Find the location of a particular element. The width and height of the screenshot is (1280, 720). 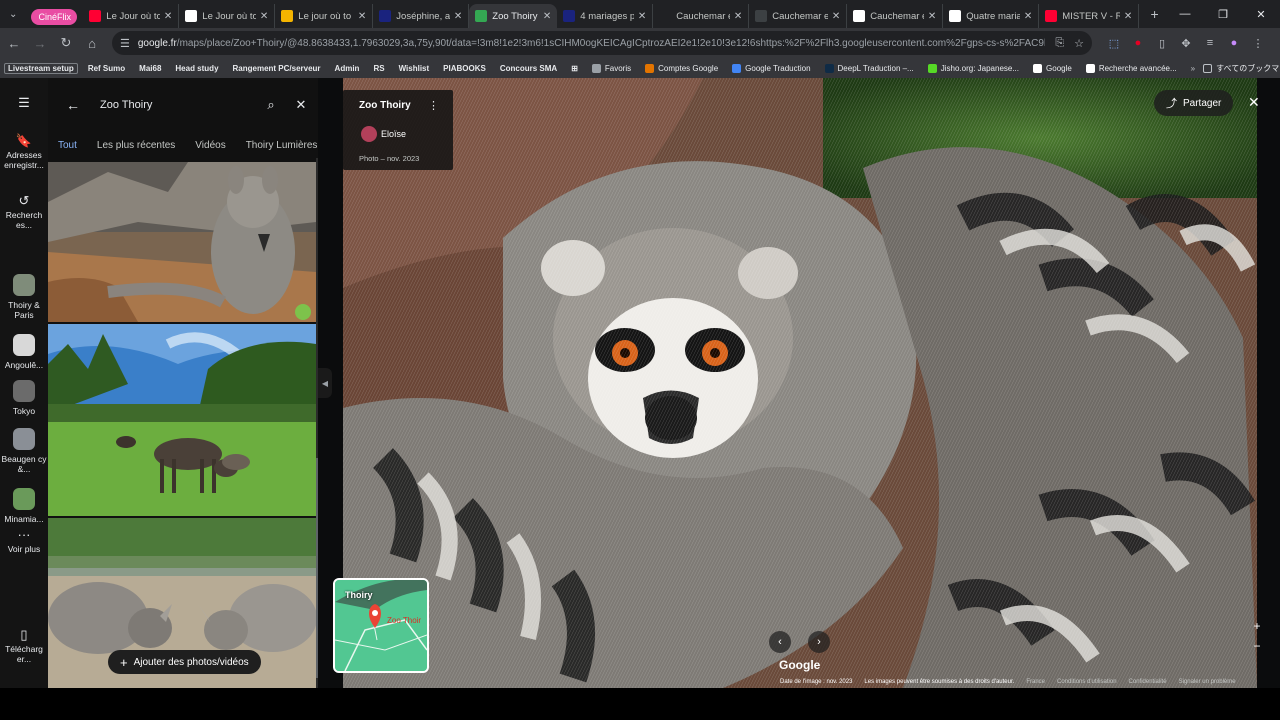

minimap: Thoiry Zoo Thoir is located at coordinates (381, 625).